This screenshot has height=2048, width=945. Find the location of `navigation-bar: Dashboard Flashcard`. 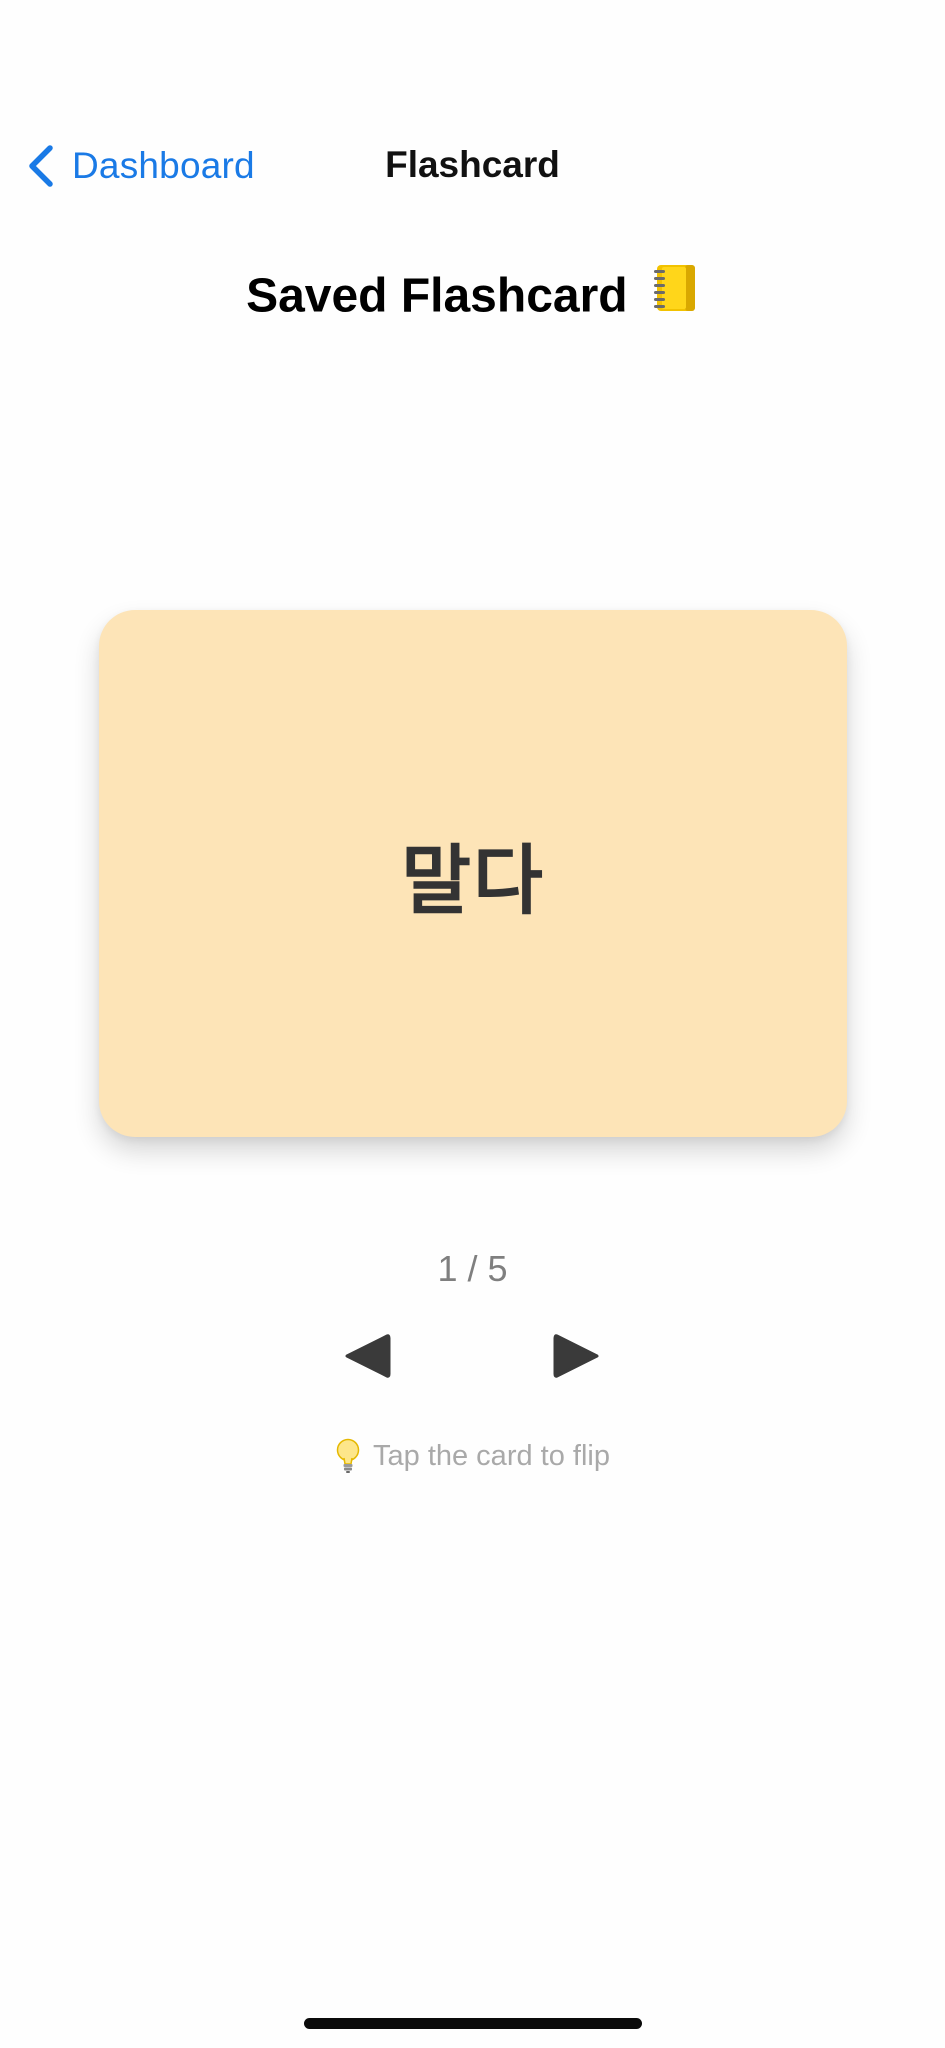

navigation-bar: Dashboard Flashcard is located at coordinates (472, 166).